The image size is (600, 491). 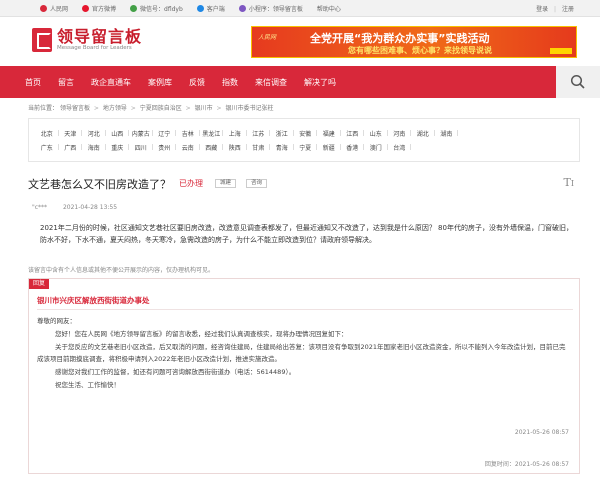 I want to click on register-link: 注册, so click(x=568, y=9).